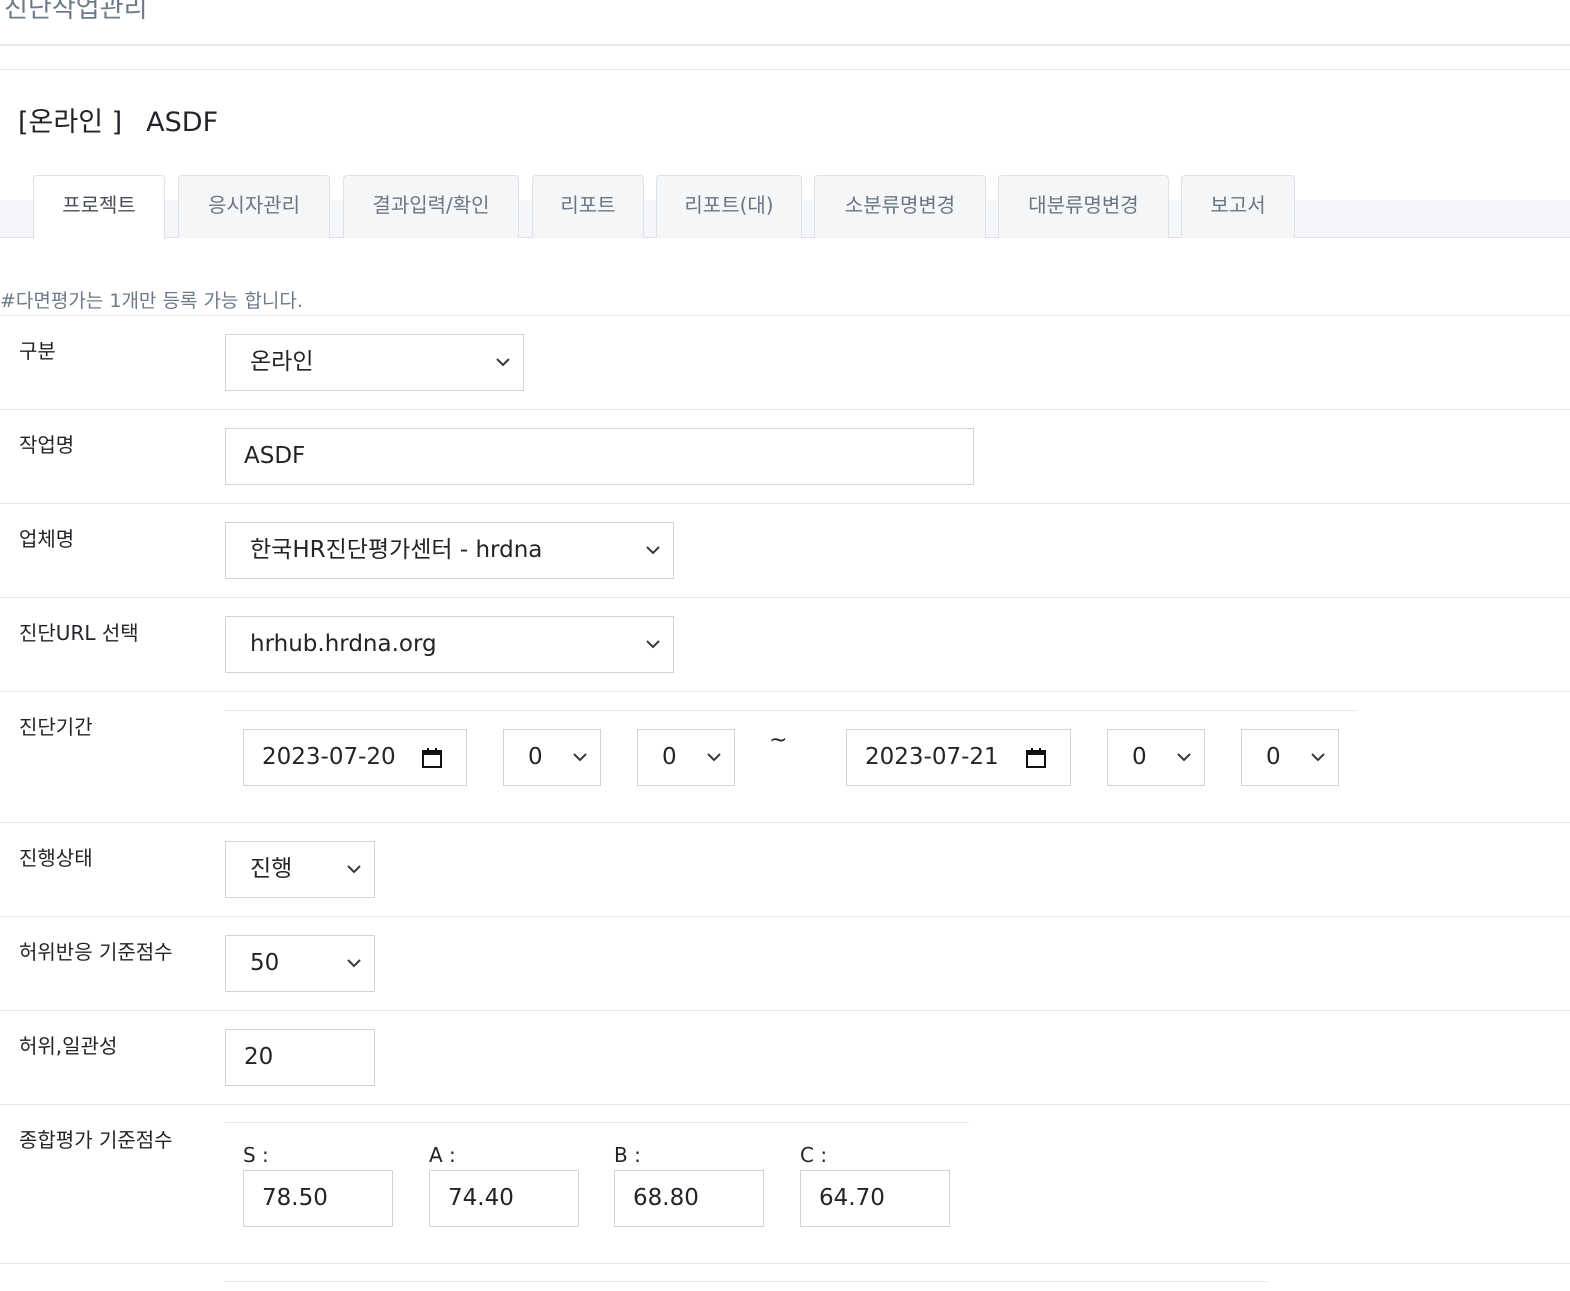 The height and width of the screenshot is (1291, 1570). Describe the element at coordinates (1083, 206) in the screenshot. I see `tab-category-rename: 대분류명변경` at that location.